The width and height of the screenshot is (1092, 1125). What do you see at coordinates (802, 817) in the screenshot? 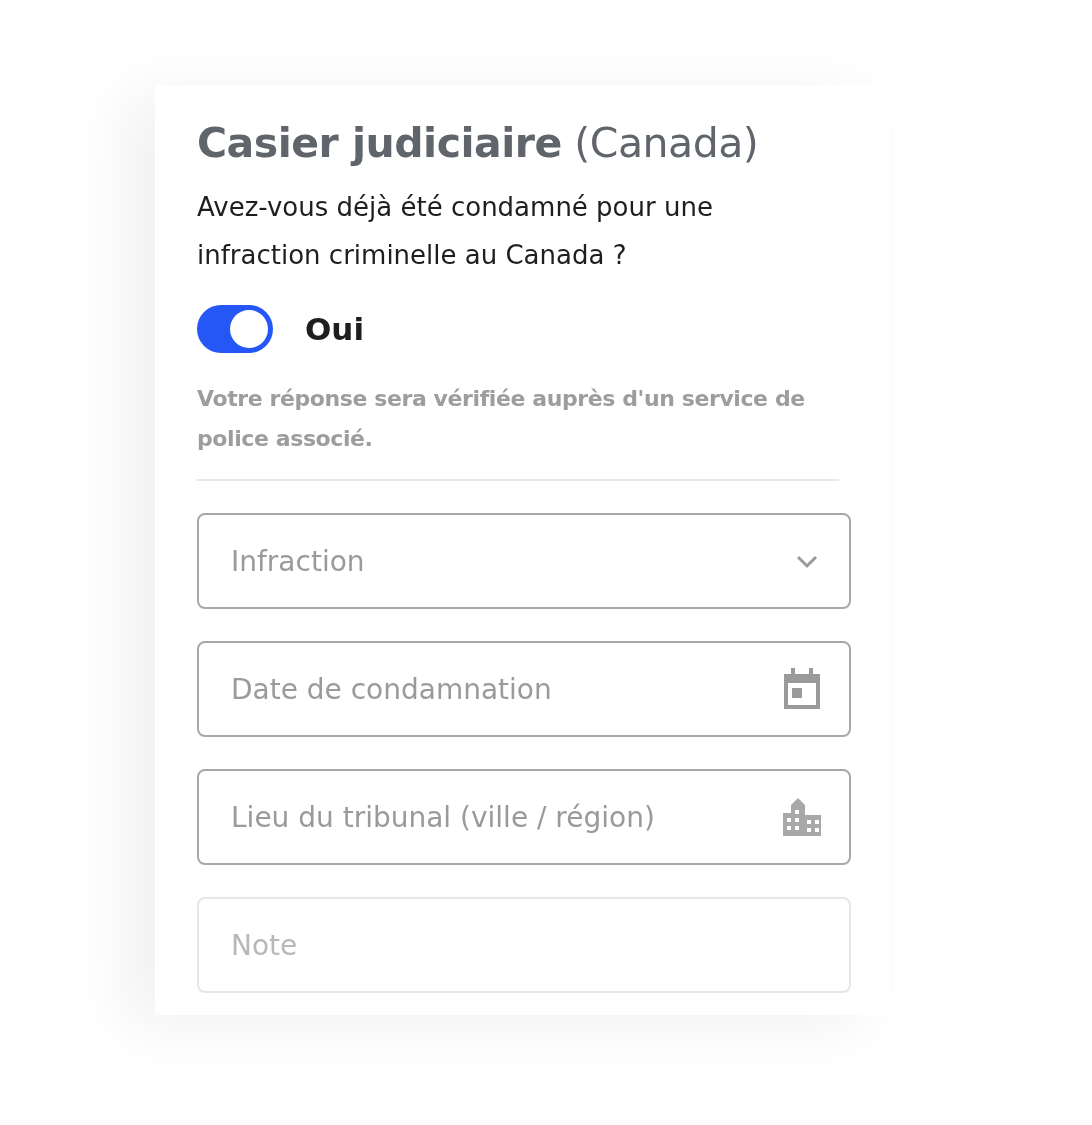
I see `building-icon` at bounding box center [802, 817].